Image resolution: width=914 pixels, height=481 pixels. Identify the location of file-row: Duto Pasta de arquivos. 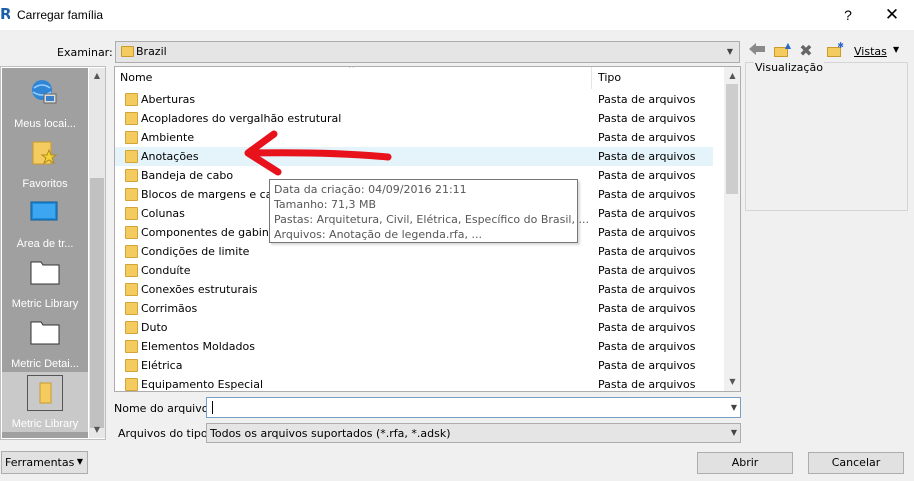
(414, 327).